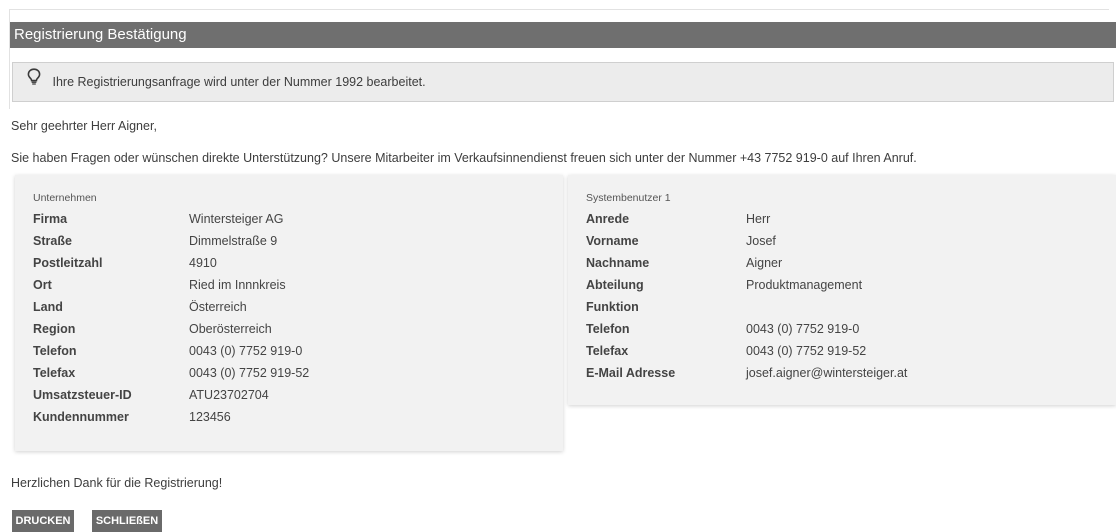 The height and width of the screenshot is (532, 1116). I want to click on company-value: Wintersteiger AG, so click(236, 219).